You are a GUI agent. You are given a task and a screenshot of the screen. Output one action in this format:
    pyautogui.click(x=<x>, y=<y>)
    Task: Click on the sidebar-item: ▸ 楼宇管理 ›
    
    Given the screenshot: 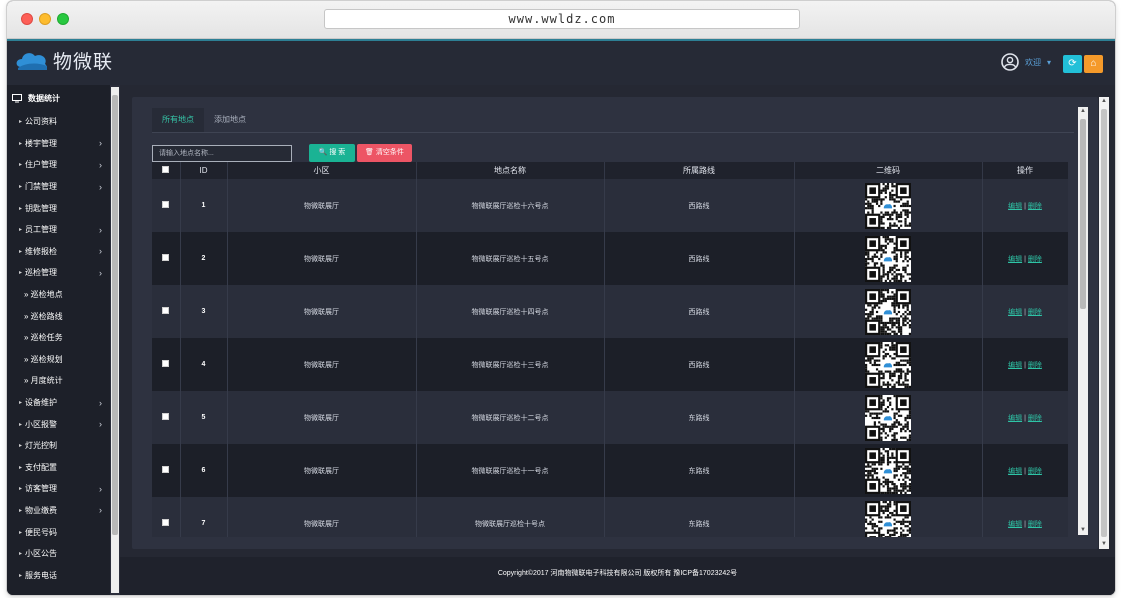 What is the action you would take?
    pyautogui.click(x=58, y=144)
    